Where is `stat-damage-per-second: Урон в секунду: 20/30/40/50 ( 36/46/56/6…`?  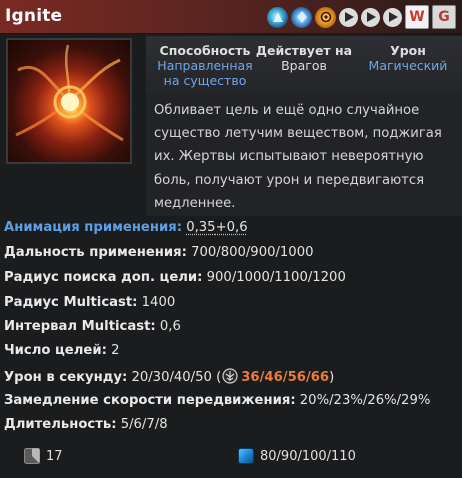
stat-damage-per-second: Урон в секунду: 20/30/40/50 ( 36/46/56/6… is located at coordinates (169, 378).